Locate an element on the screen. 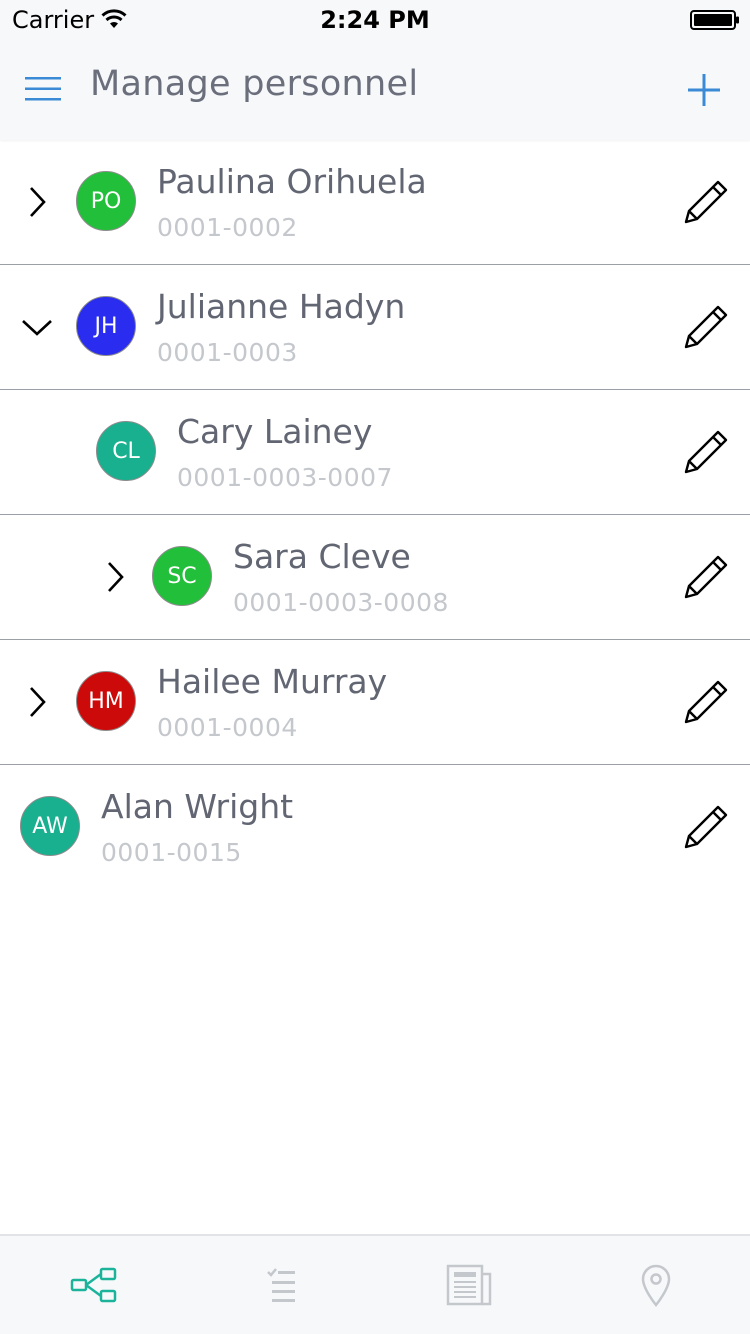 This screenshot has height=1334, width=750. avatar: PO is located at coordinates (106, 201).